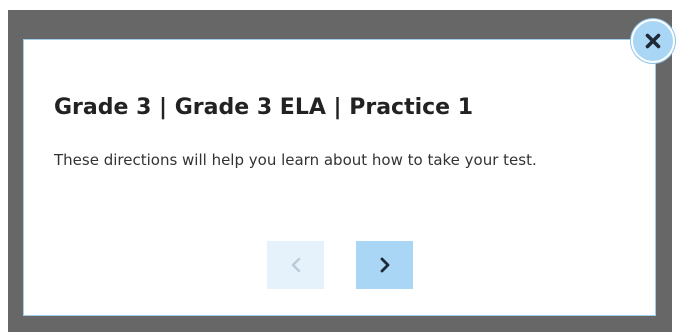 The width and height of the screenshot is (683, 332). I want to click on close-button, so click(653, 41).